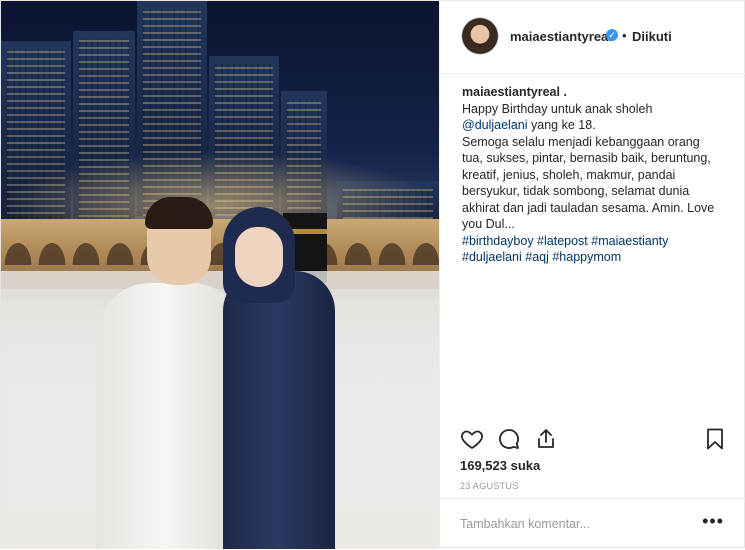 The image size is (745, 550). Describe the element at coordinates (581, 141) in the screenshot. I see `caption-line: Semoga selalu menjadi kebanggaan orang` at that location.